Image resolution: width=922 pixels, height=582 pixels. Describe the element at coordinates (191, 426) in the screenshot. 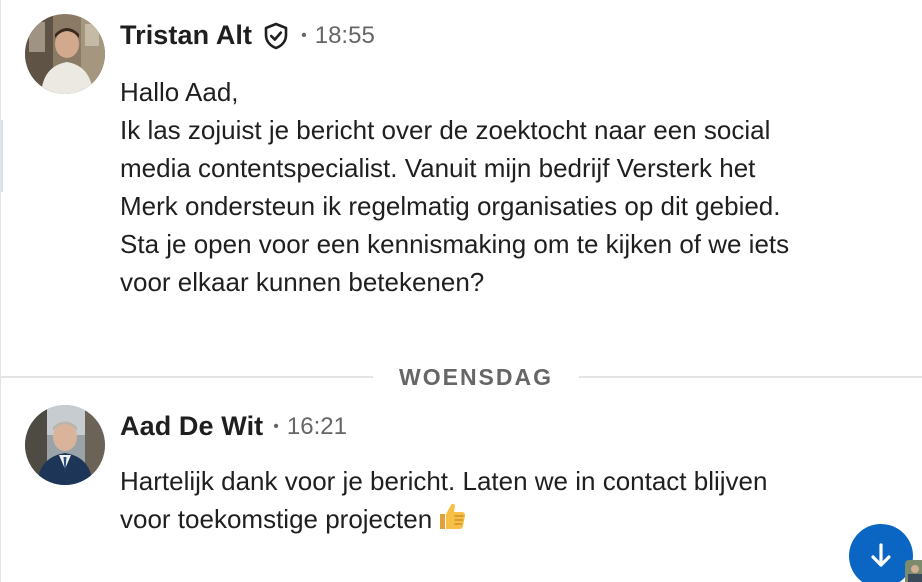

I see `sender-name: Aad De Wit` at that location.